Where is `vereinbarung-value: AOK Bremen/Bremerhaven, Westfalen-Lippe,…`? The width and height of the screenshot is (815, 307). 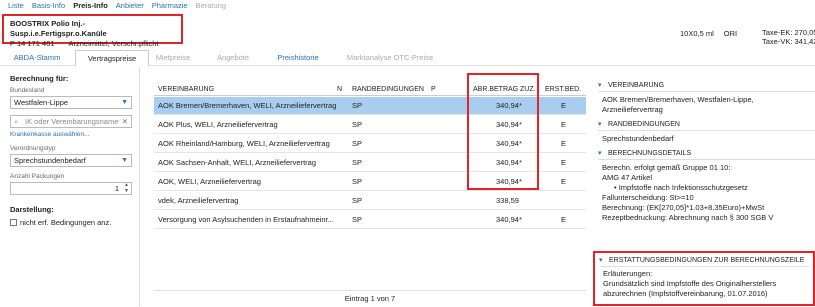 vereinbarung-value: AOK Bremen/Bremerhaven, Westfalen-Lippe,… is located at coordinates (678, 104).